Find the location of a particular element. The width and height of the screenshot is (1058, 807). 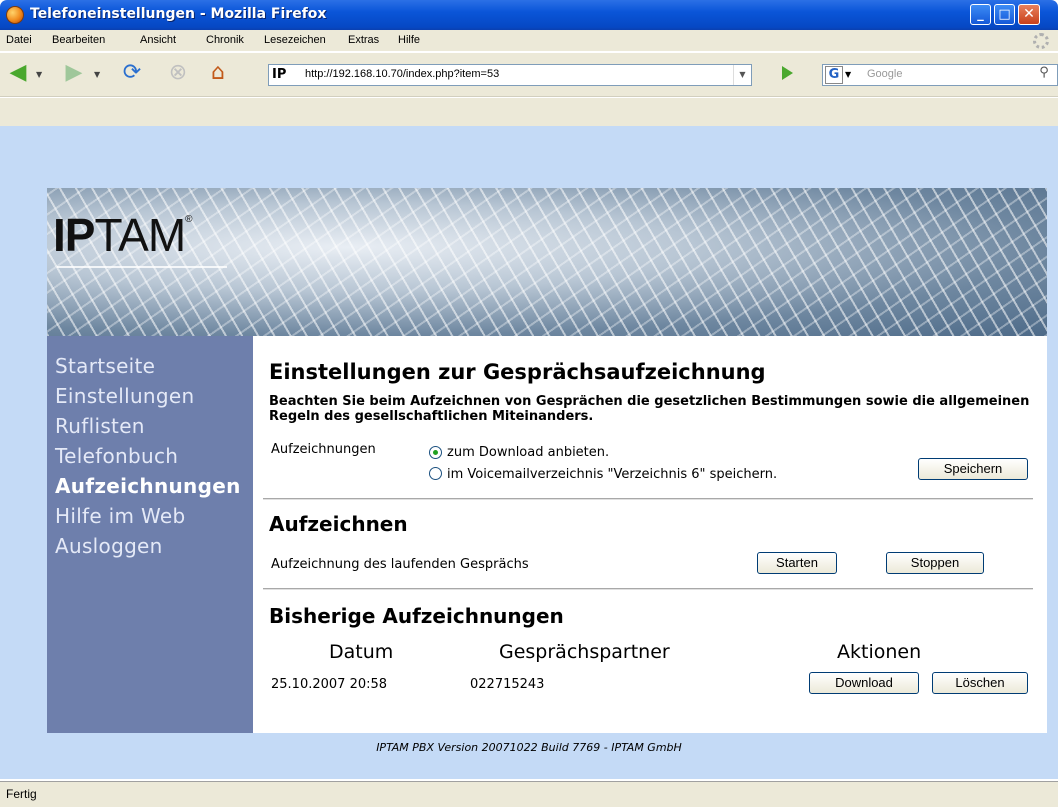

column-header-datum: Datum is located at coordinates (361, 652).